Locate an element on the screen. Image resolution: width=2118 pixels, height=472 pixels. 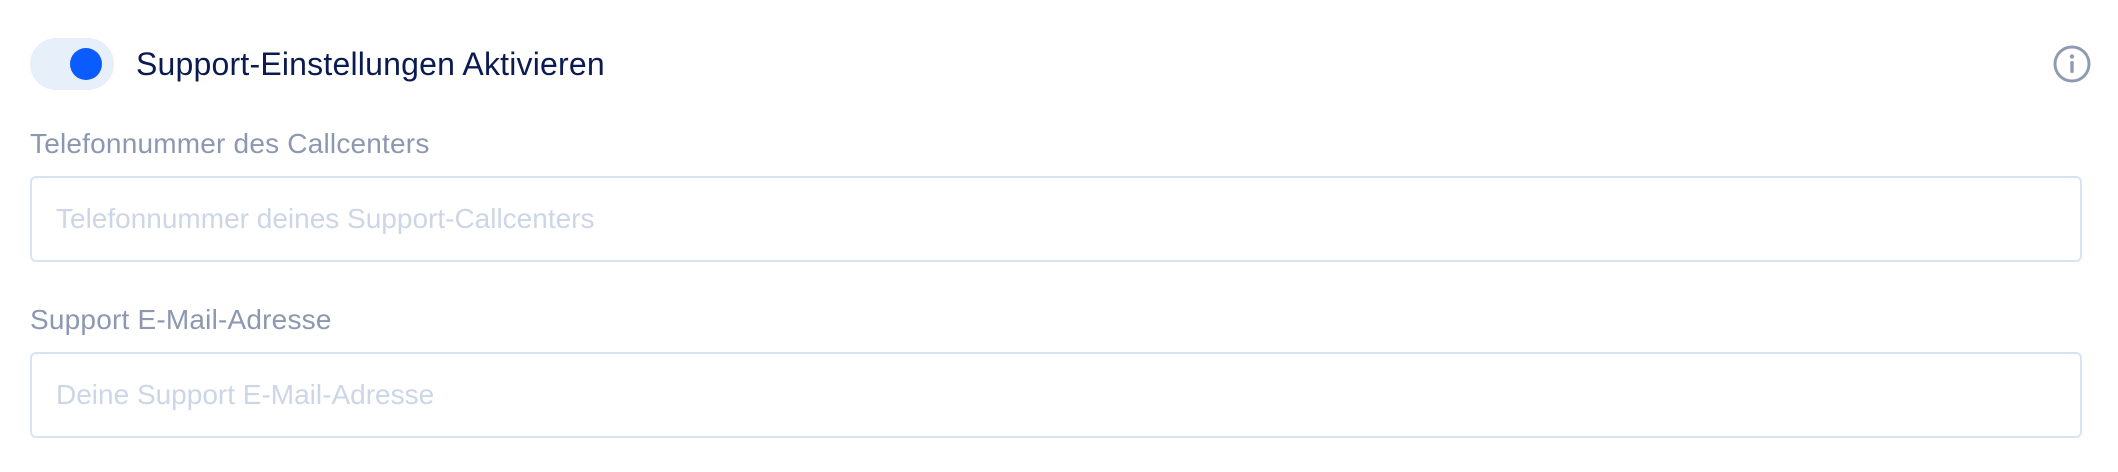
info-icon-graphic is located at coordinates (2072, 64).